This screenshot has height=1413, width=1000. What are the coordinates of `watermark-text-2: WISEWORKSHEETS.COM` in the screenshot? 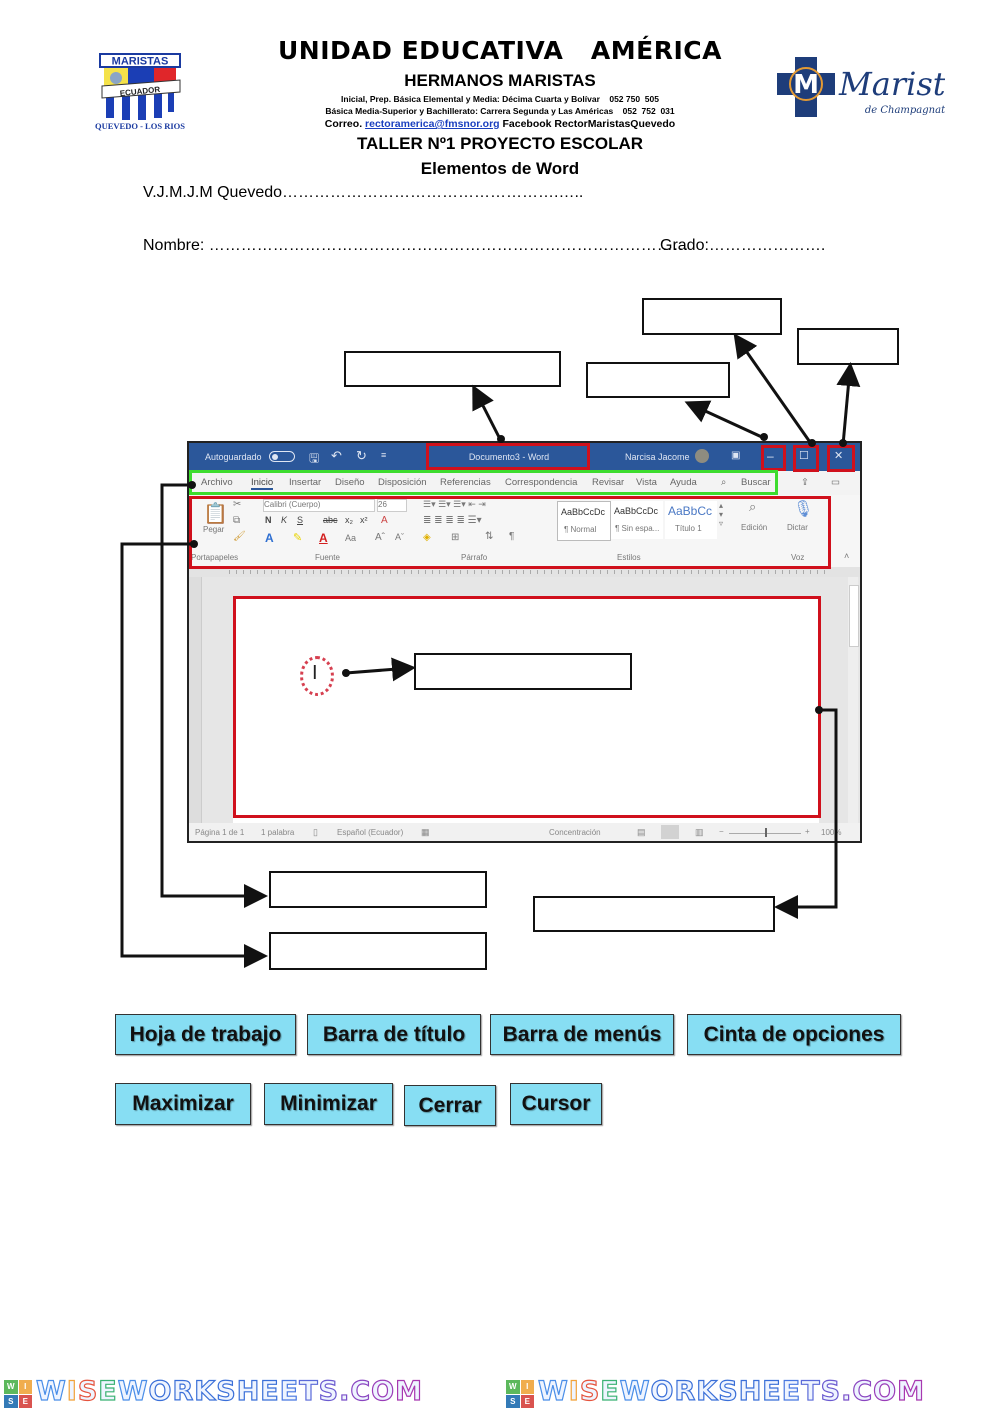 It's located at (731, 1391).